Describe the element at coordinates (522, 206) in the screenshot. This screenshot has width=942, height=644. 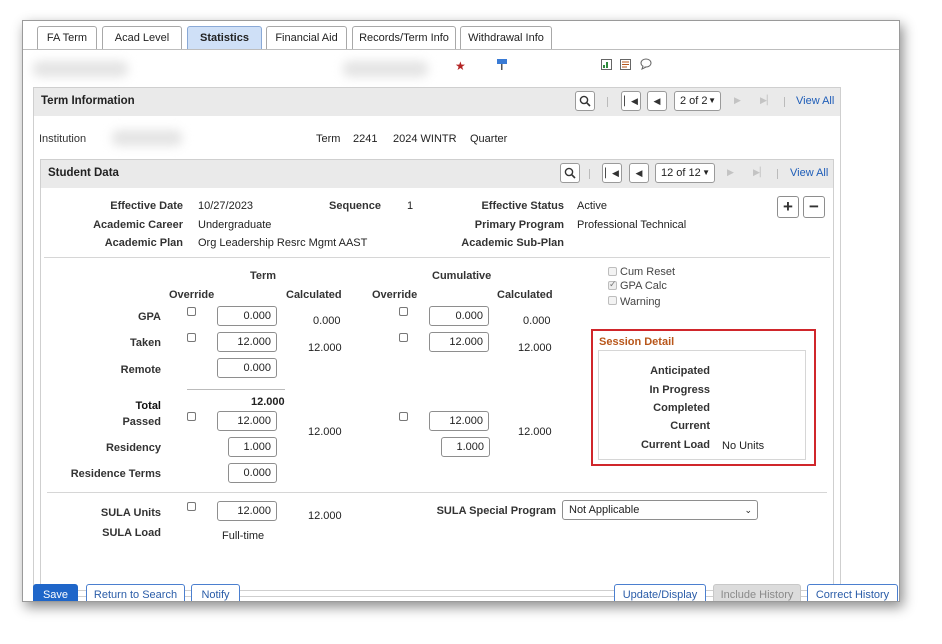
I see `effective-status-label: Effective Status` at that location.